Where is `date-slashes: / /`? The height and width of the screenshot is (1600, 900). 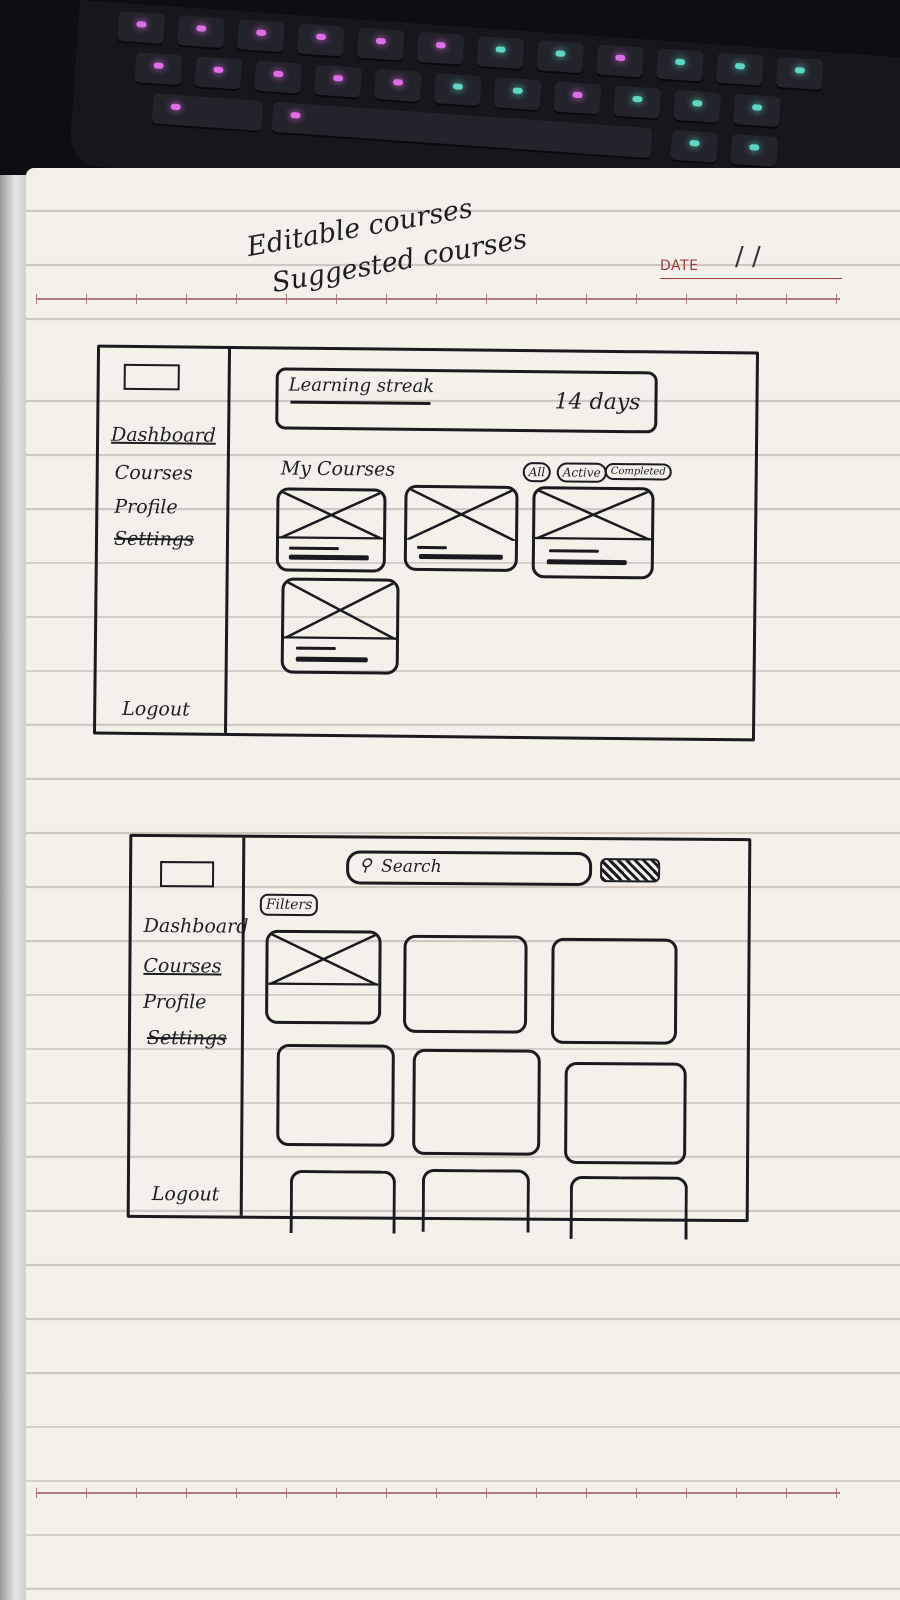 date-slashes: / / is located at coordinates (748, 257).